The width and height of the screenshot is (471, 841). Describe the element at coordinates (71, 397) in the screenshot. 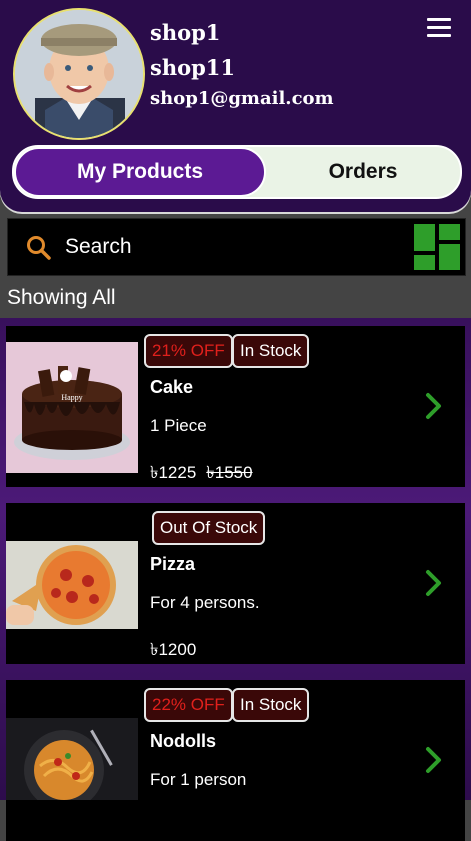

I see `svg-text: Happy` at that location.